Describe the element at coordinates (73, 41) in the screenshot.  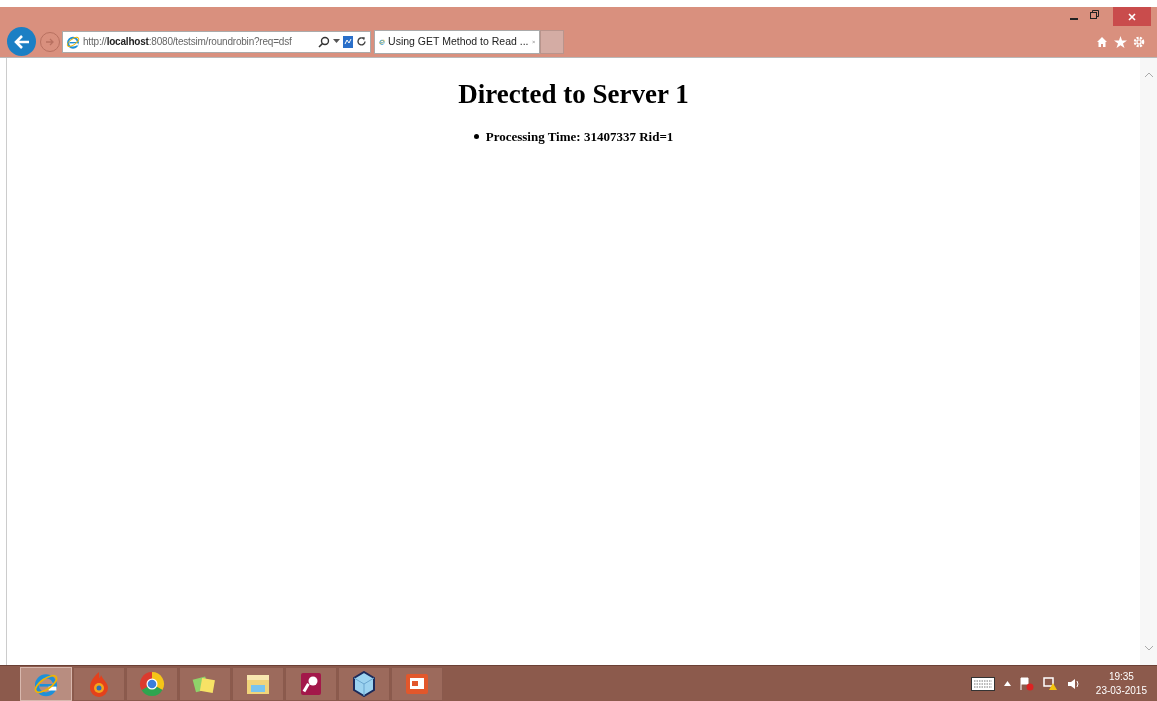
I see `browser-logo-icon` at that location.